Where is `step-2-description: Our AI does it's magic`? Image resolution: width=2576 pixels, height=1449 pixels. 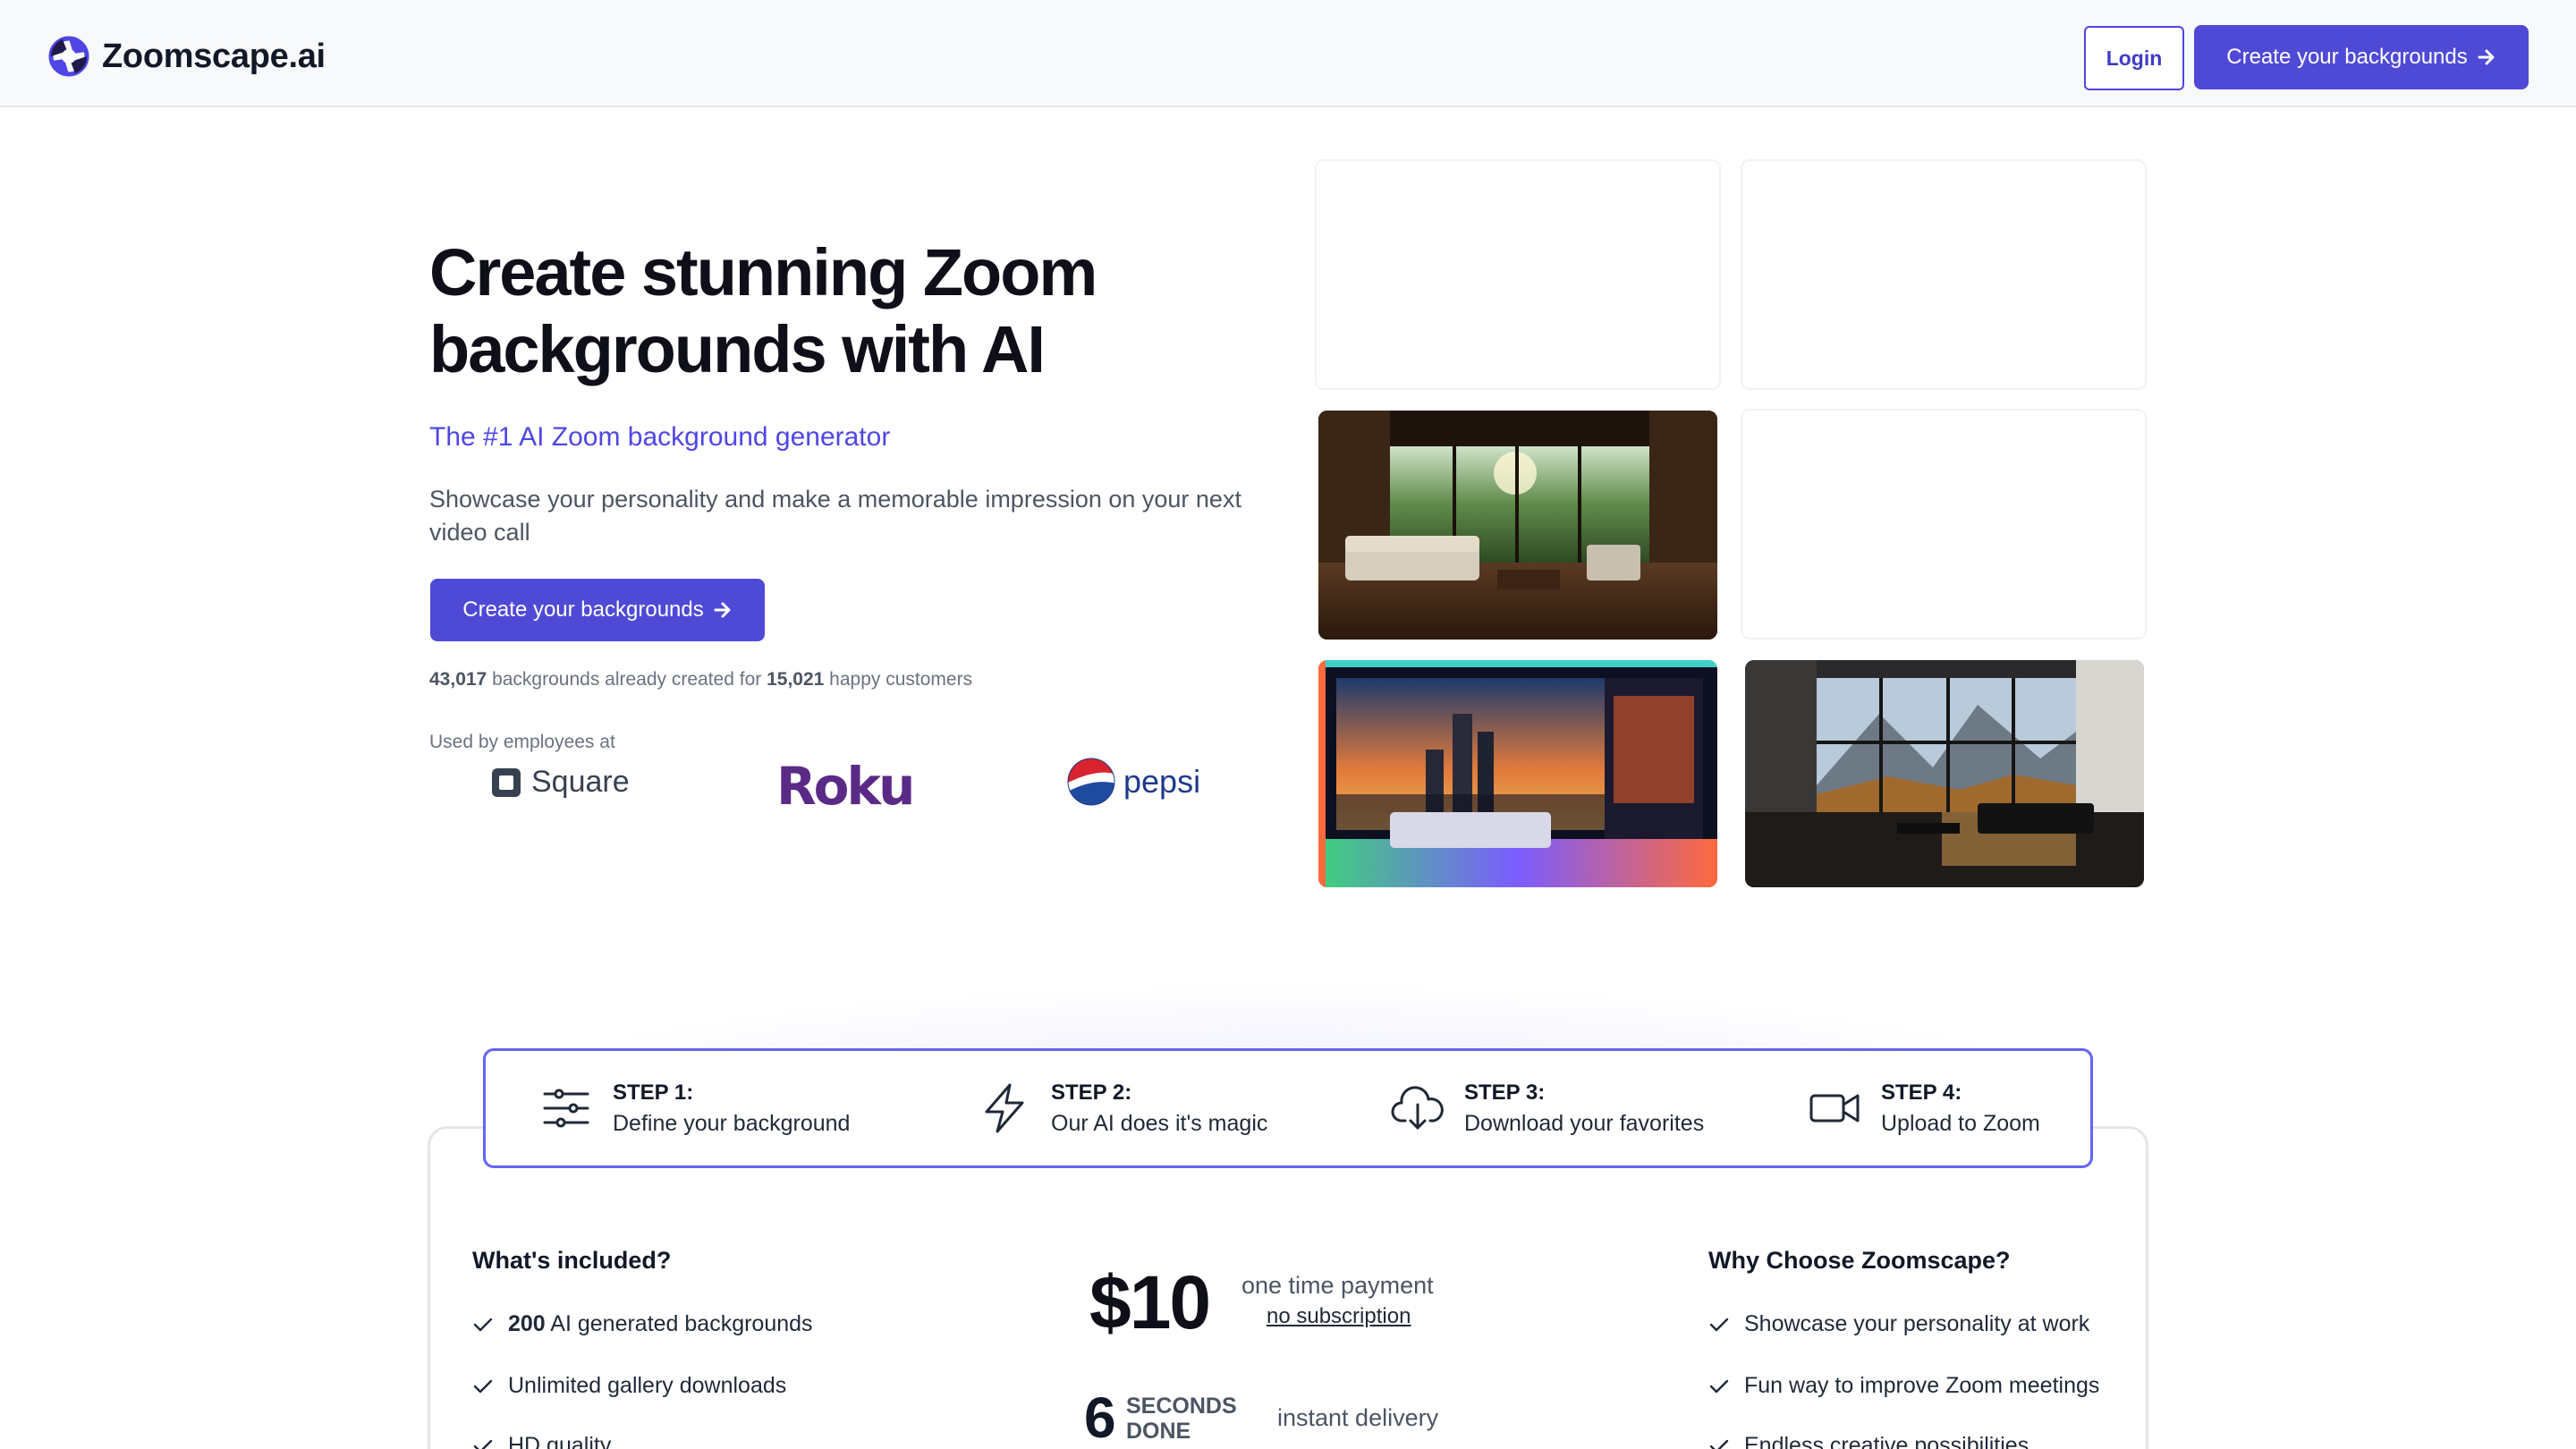 step-2-description: Our AI does it's magic is located at coordinates (1159, 1123).